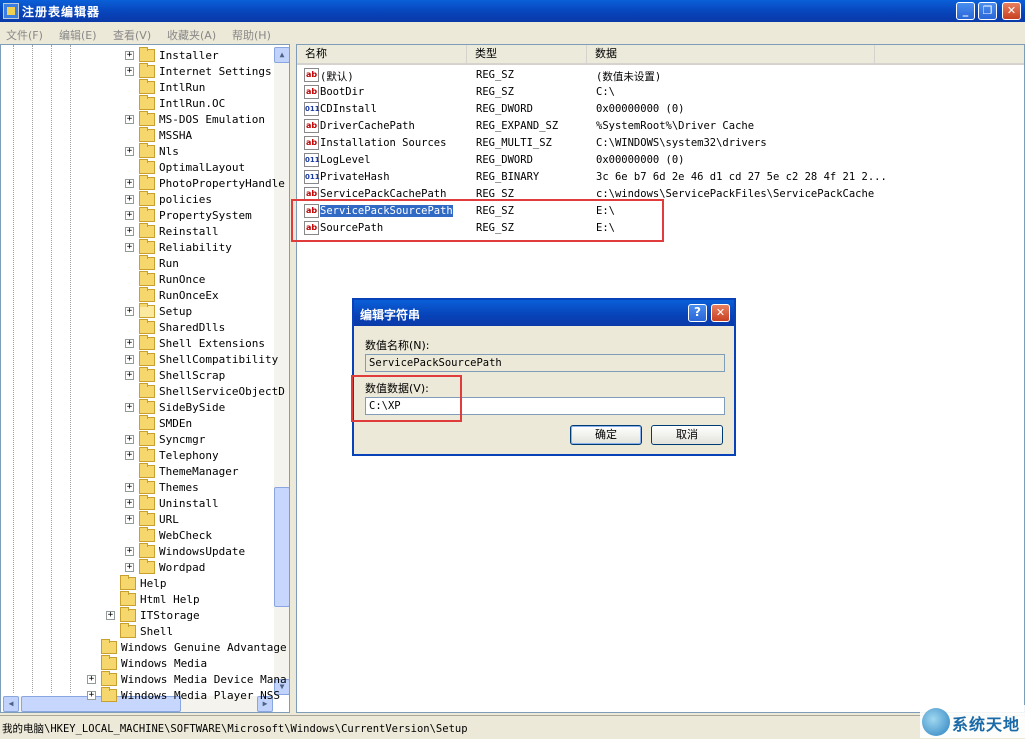 This screenshot has height=739, width=1025. I want to click on tree-item: + Reinstall, so click(137, 231).